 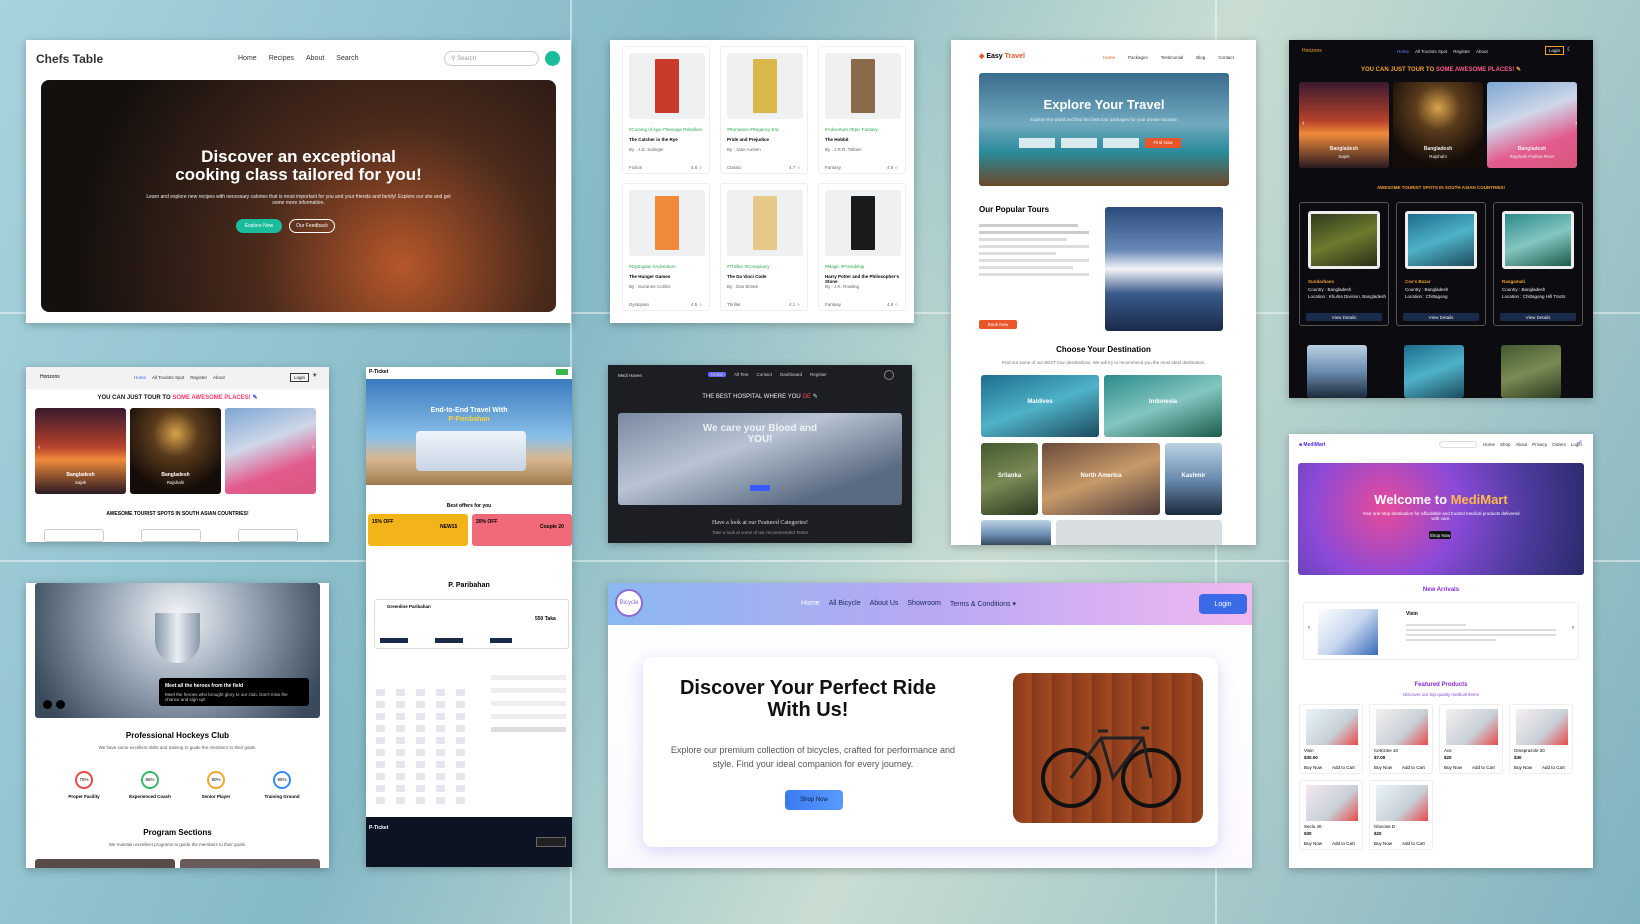 What do you see at coordinates (312, 226) in the screenshot?
I see `our-feedback-button: Our Feedback` at bounding box center [312, 226].